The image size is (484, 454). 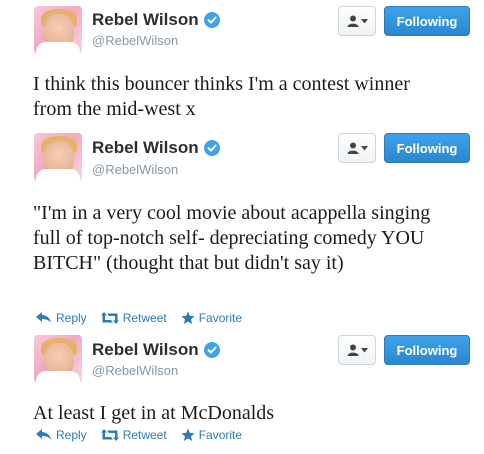 What do you see at coordinates (154, 413) in the screenshot?
I see `tweet-text: At least I get in at McDonalds` at bounding box center [154, 413].